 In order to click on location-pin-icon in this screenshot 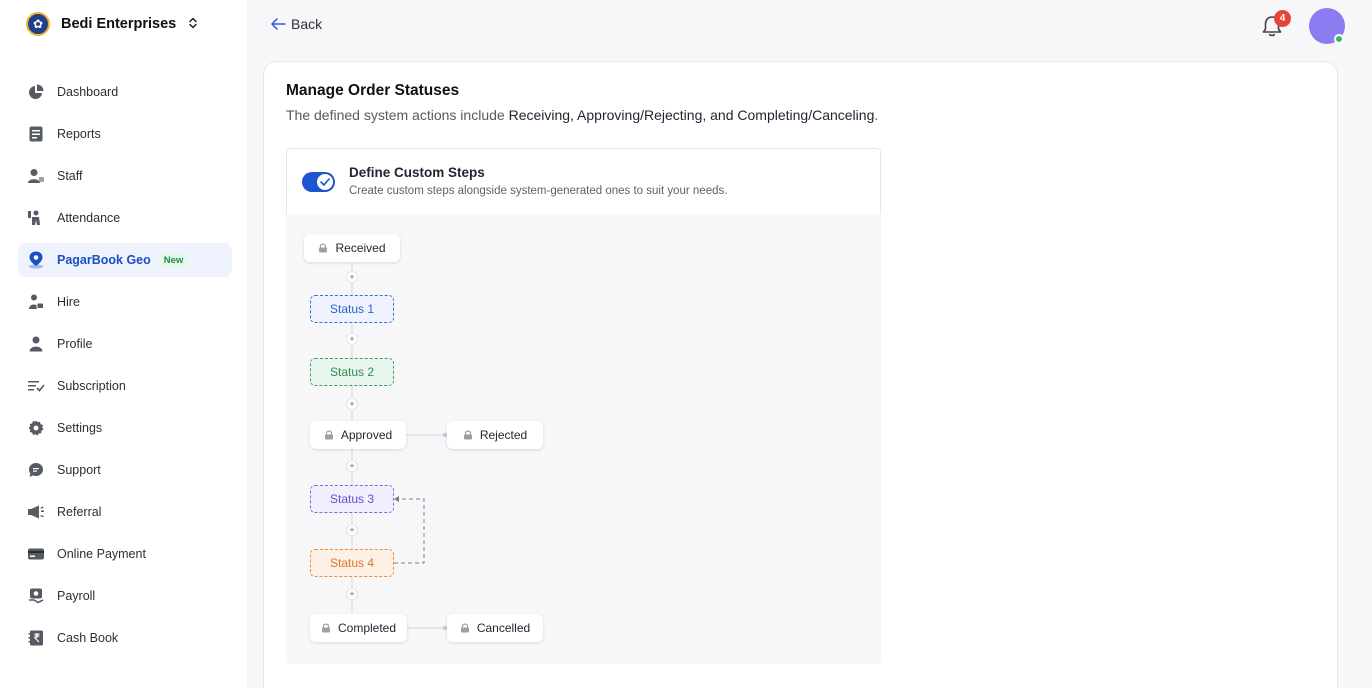, I will do `click(36, 260)`.